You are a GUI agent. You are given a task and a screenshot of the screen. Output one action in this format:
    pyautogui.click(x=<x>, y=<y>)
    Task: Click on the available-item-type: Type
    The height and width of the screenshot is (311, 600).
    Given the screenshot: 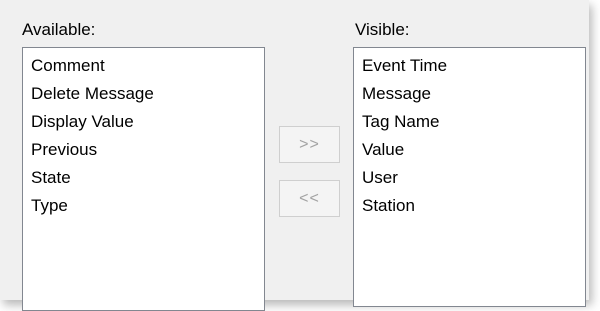 What is the action you would take?
    pyautogui.click(x=143, y=206)
    